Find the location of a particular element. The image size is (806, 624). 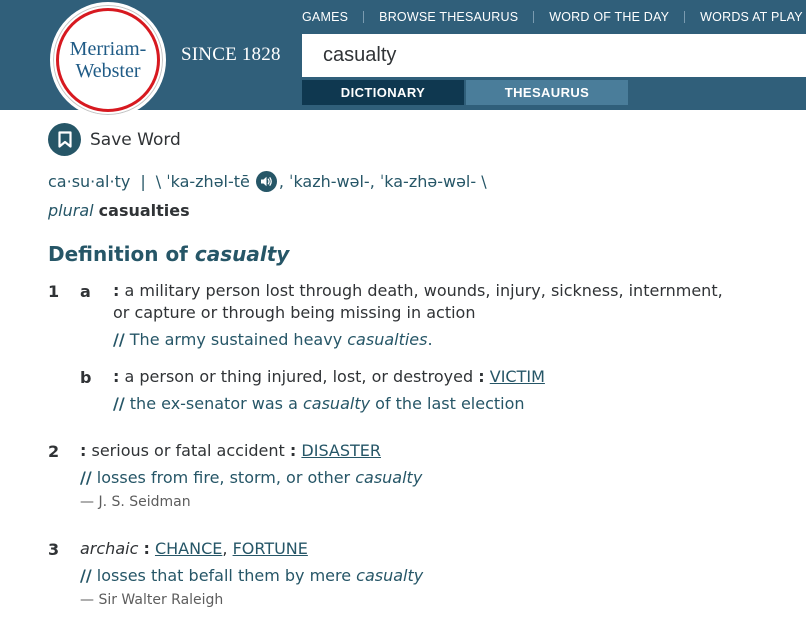

save-word-button: Save Word is located at coordinates (114, 139).